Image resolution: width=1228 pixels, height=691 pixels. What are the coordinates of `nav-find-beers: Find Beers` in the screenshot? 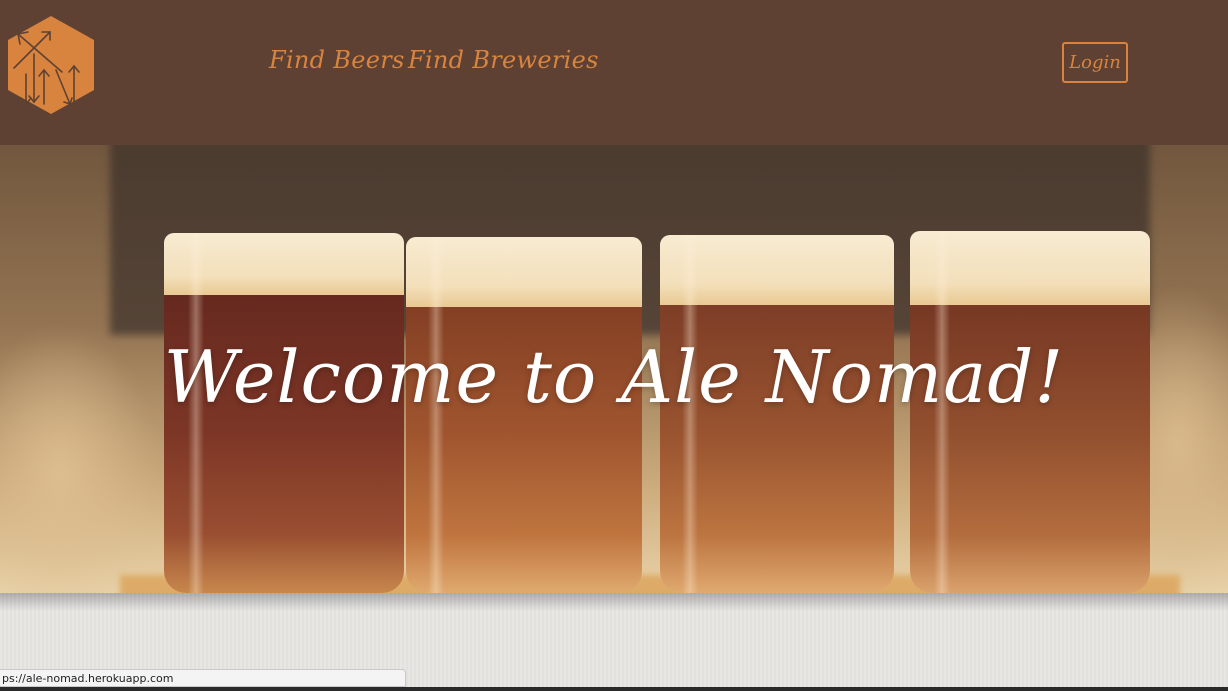 It's located at (337, 60).